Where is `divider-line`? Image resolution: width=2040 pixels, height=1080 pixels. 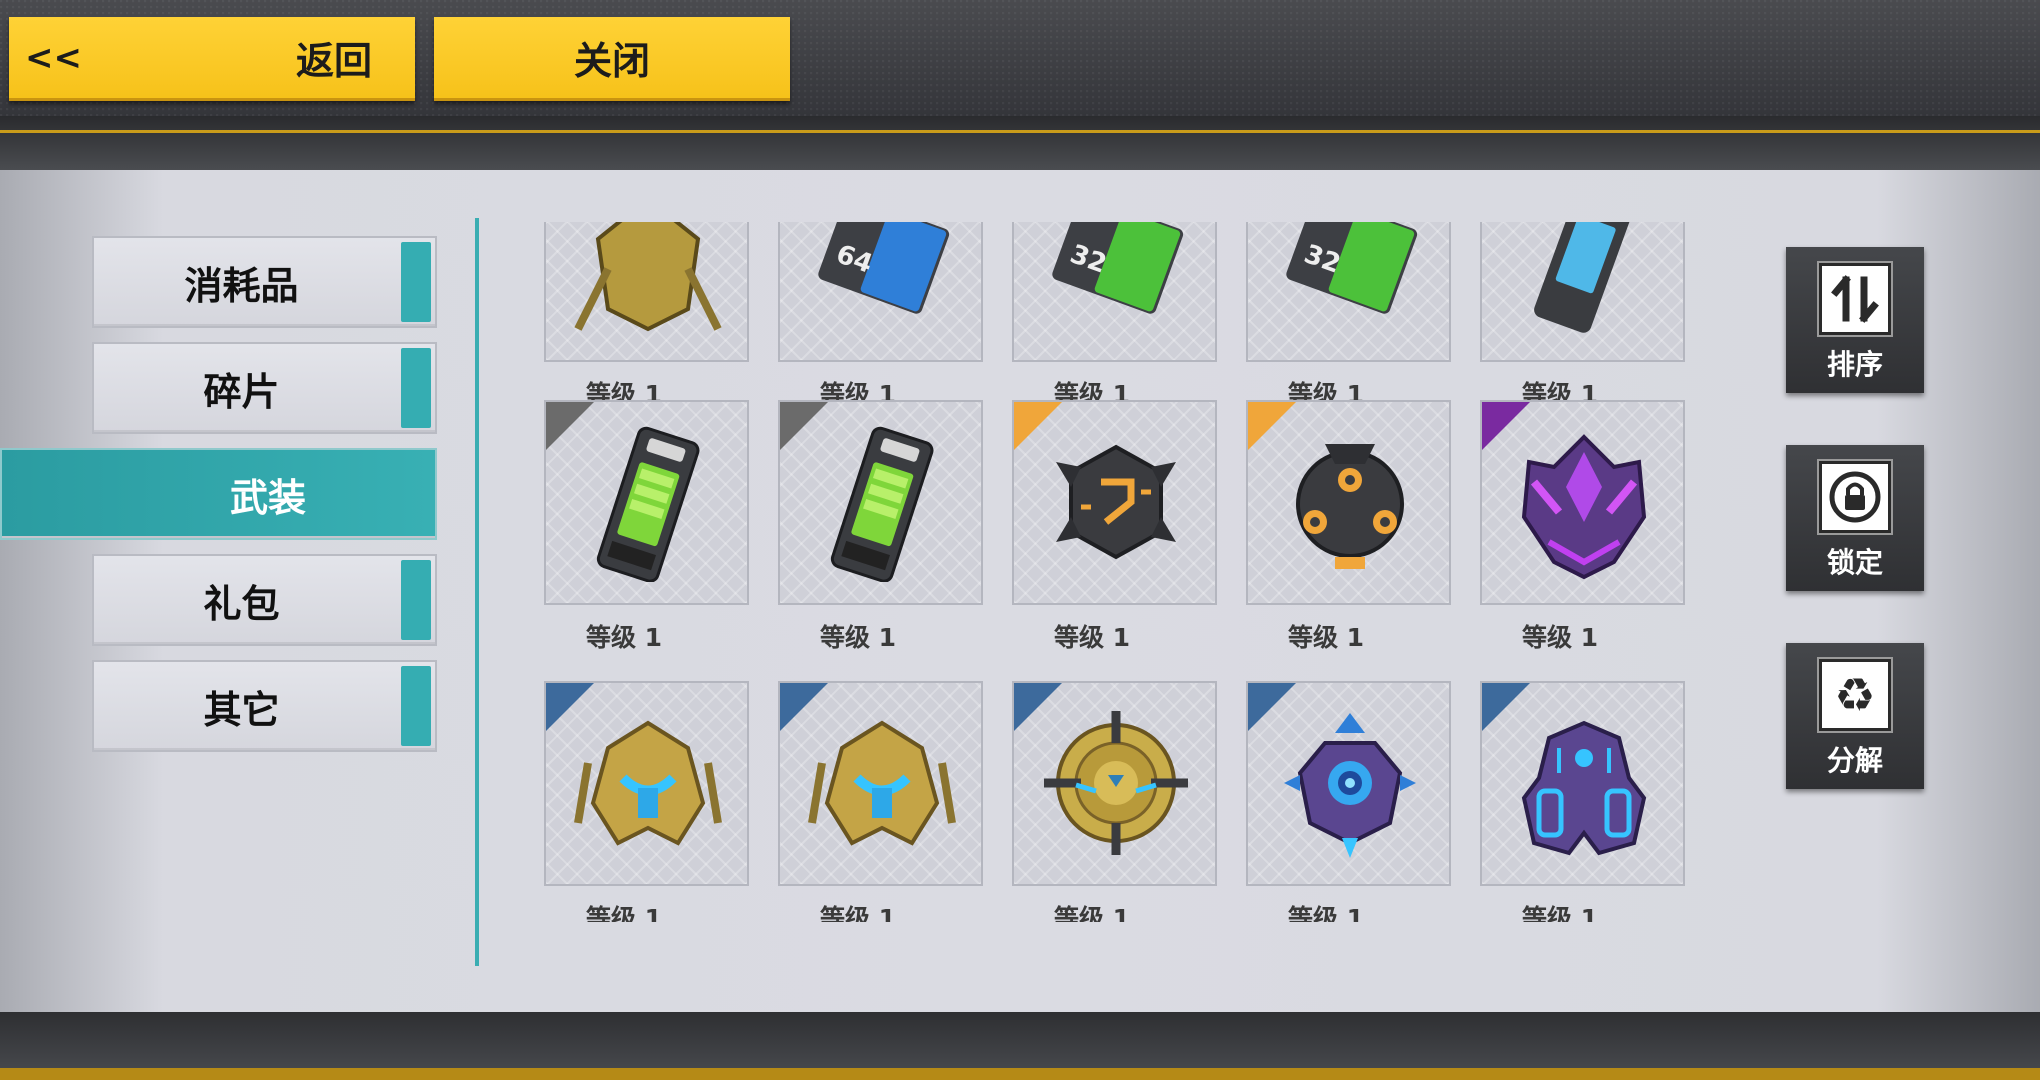 divider-line is located at coordinates (477, 592).